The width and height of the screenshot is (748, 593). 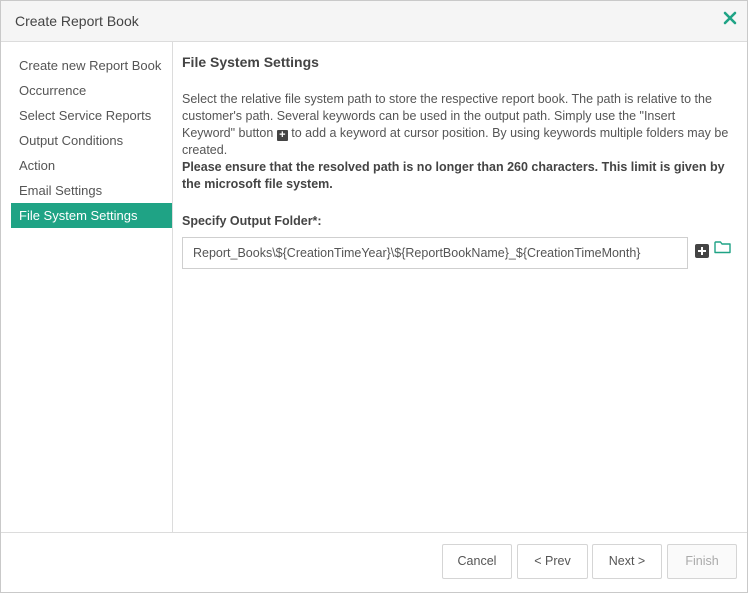 What do you see at coordinates (91, 190) in the screenshot?
I see `sidebar-item-email-settings: Email Settings` at bounding box center [91, 190].